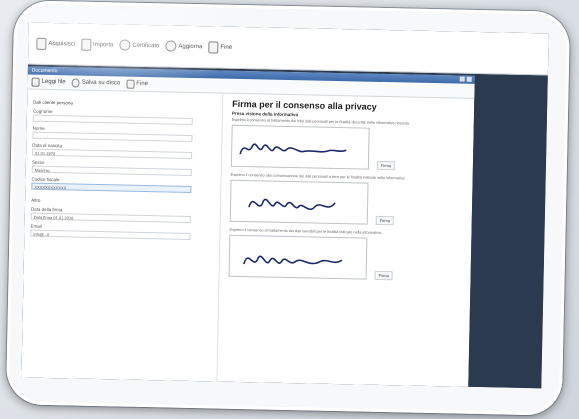 The image size is (579, 419). What do you see at coordinates (125, 45) in the screenshot?
I see `certificate-icon` at bounding box center [125, 45].